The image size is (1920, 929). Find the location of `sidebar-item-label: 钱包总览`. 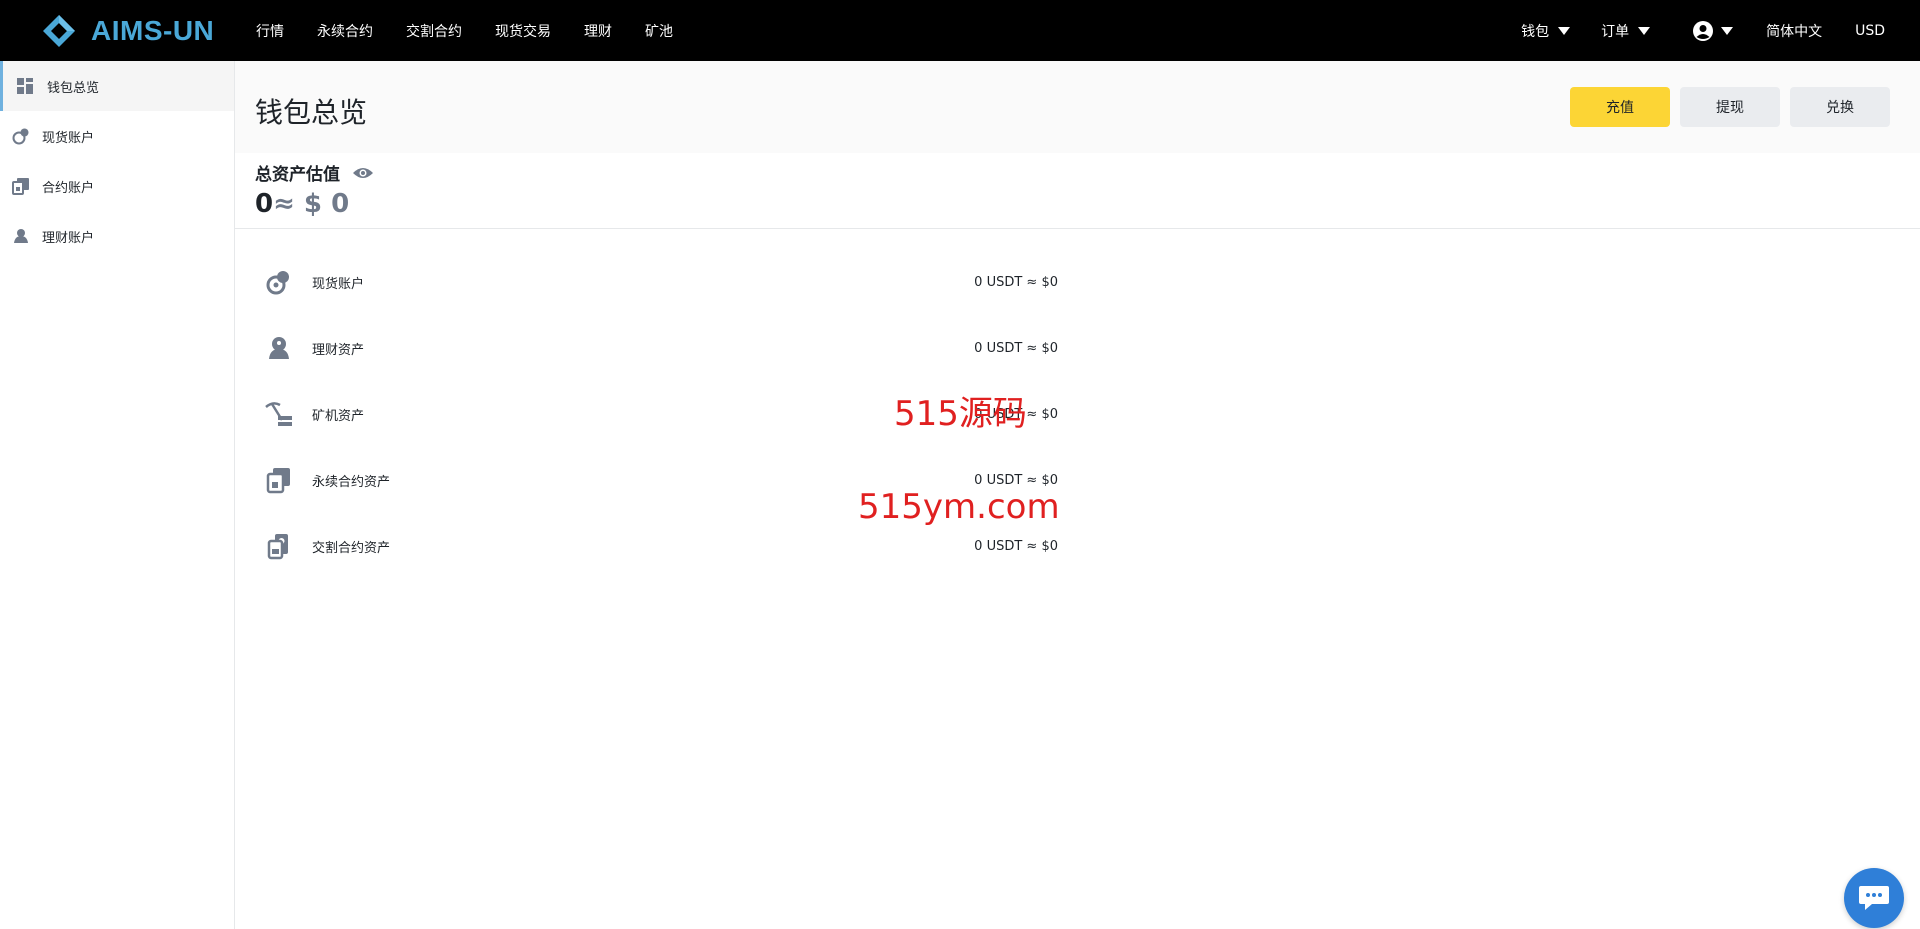

sidebar-item-label: 钱包总览 is located at coordinates (73, 88).